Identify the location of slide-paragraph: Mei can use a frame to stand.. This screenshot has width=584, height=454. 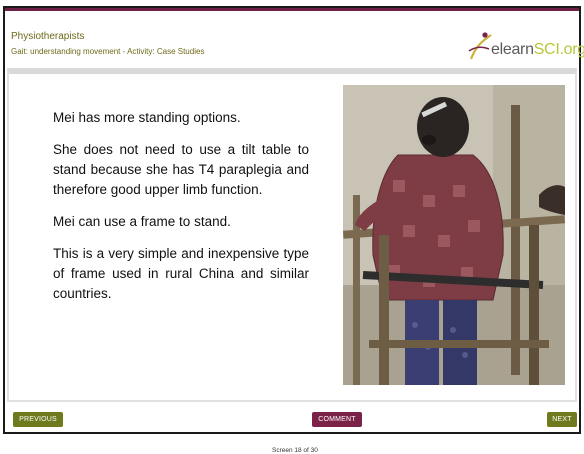
(142, 221).